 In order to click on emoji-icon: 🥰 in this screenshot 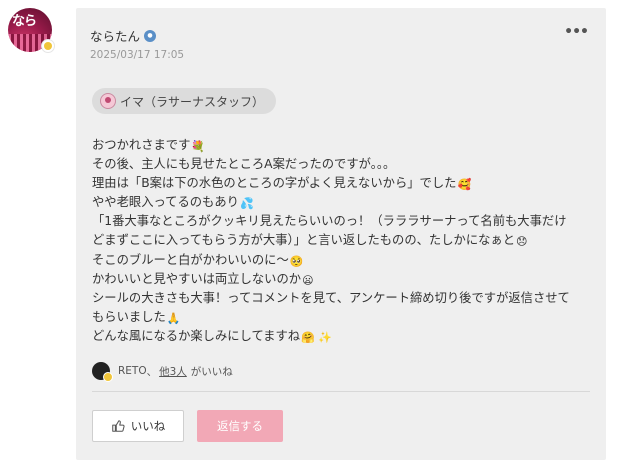, I will do `click(464, 185)`.